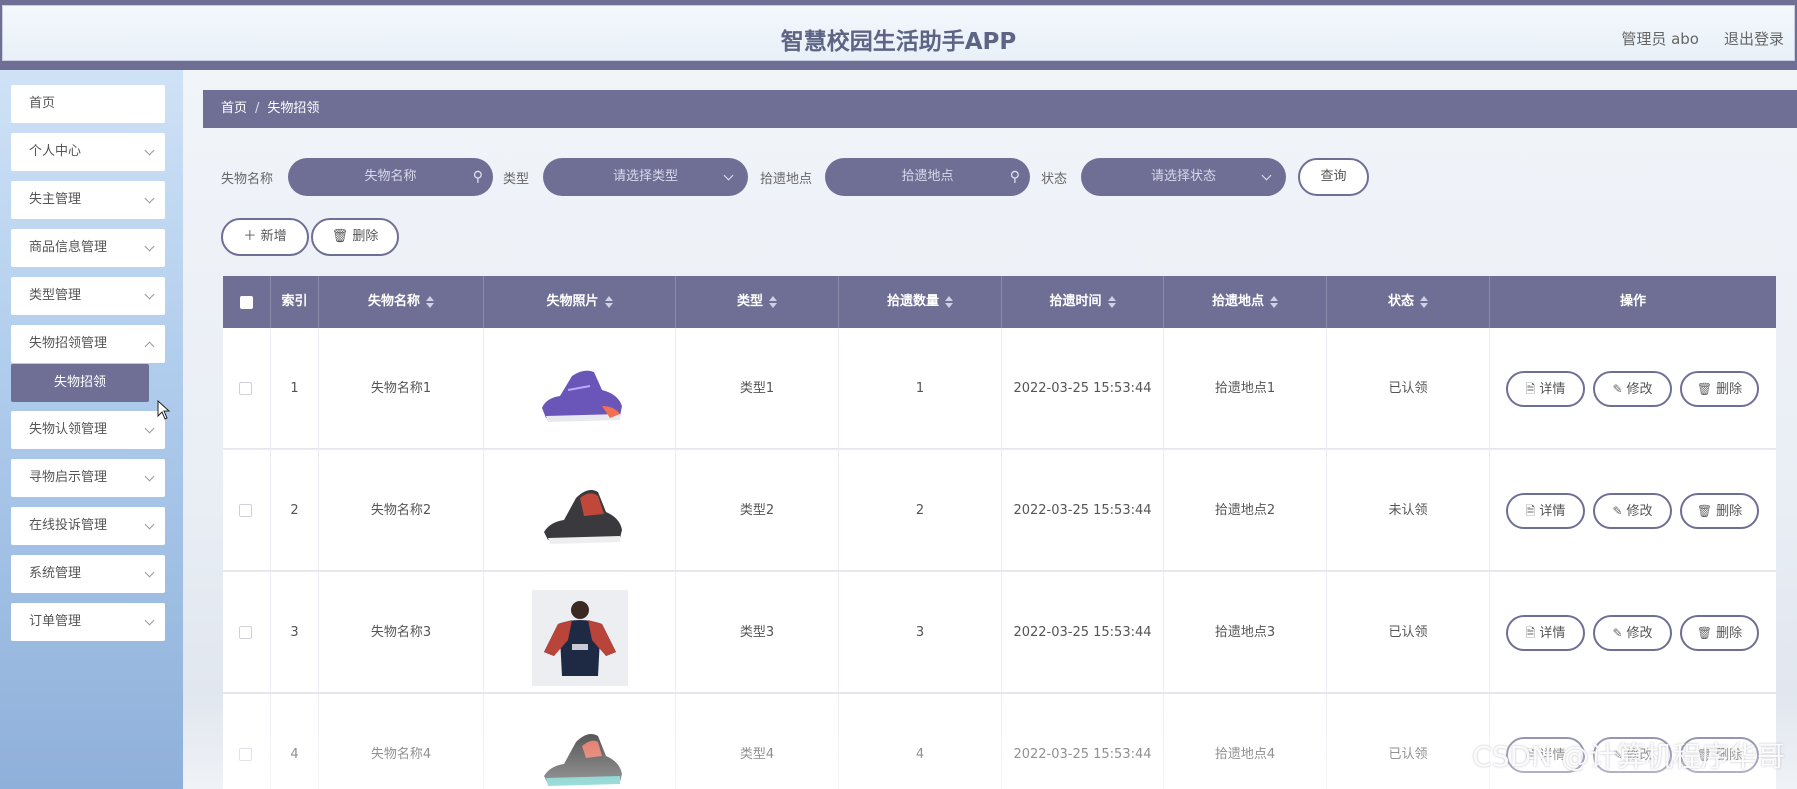 Image resolution: width=1797 pixels, height=789 pixels. I want to click on name-filter-label: 失物名称, so click(247, 179).